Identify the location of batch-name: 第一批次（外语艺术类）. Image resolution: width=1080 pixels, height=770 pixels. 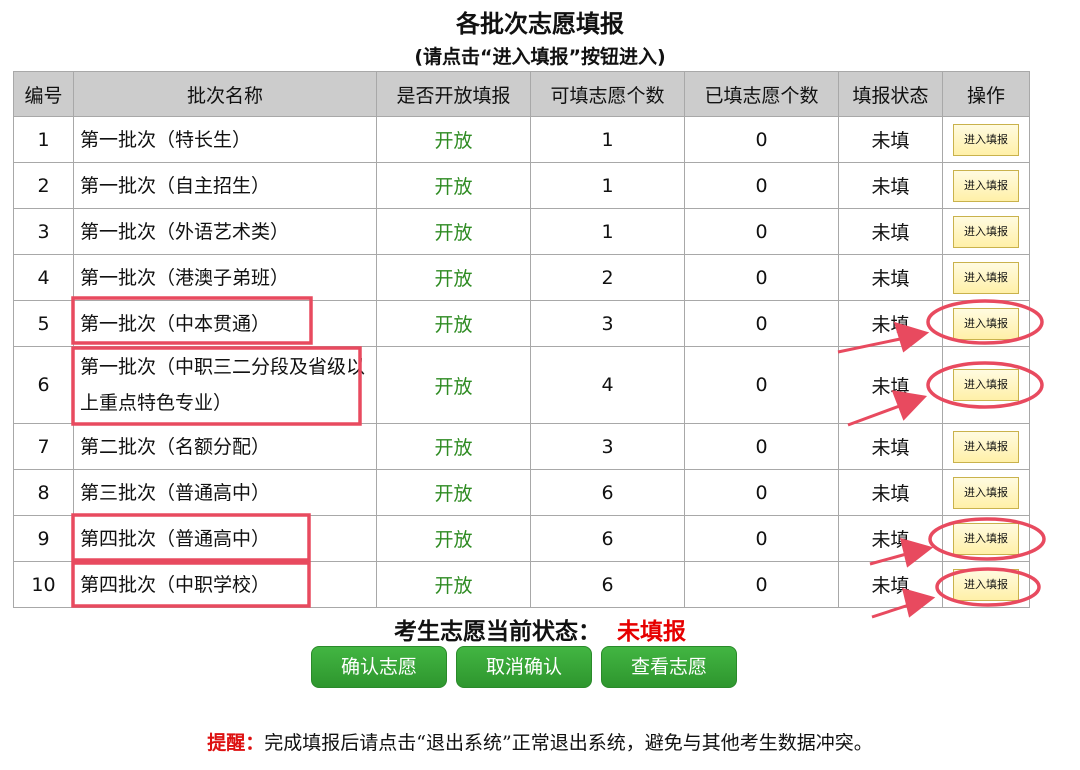
(225, 231).